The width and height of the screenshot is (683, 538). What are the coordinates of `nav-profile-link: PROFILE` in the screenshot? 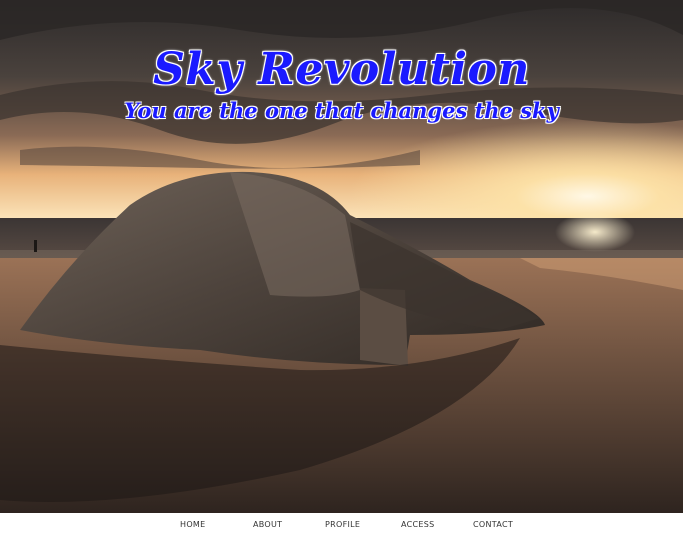 It's located at (342, 524).